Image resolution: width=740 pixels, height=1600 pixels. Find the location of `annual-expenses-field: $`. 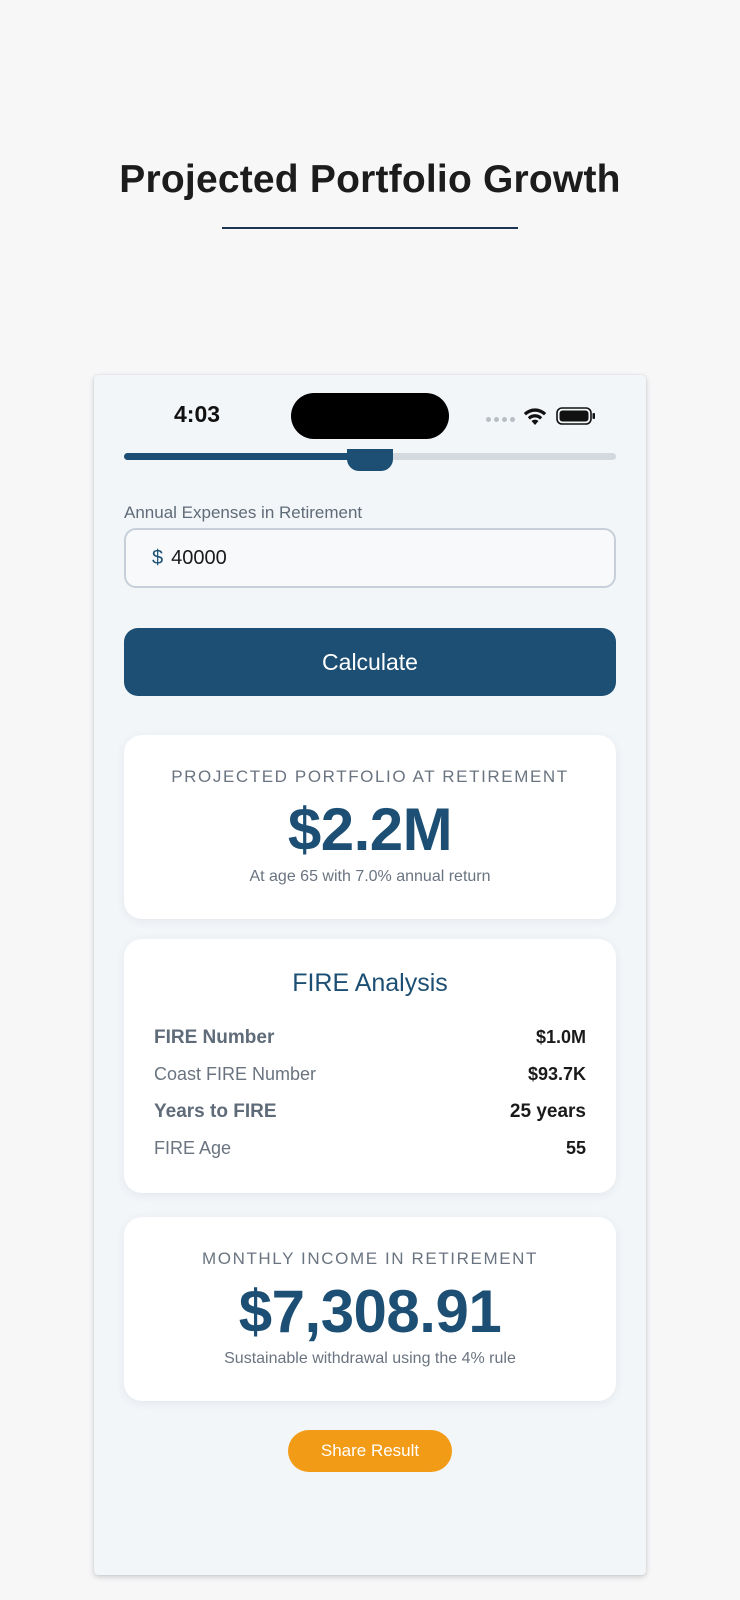

annual-expenses-field: $ is located at coordinates (370, 558).